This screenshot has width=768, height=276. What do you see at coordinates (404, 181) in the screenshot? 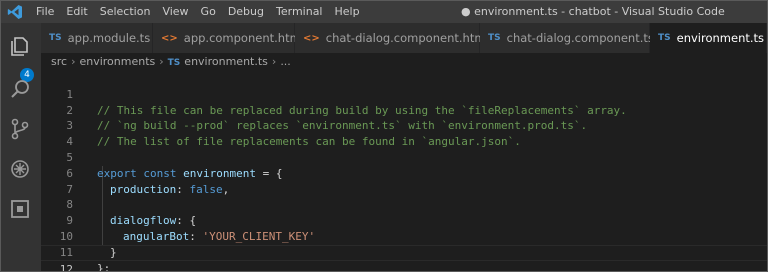
I see `code-line: 7` at bounding box center [404, 181].